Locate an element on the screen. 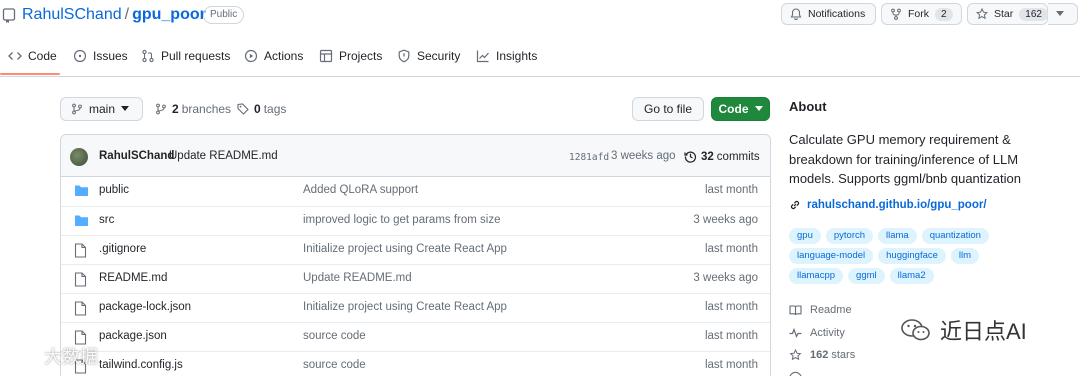  go-to-file-button: Go to file is located at coordinates (668, 109).